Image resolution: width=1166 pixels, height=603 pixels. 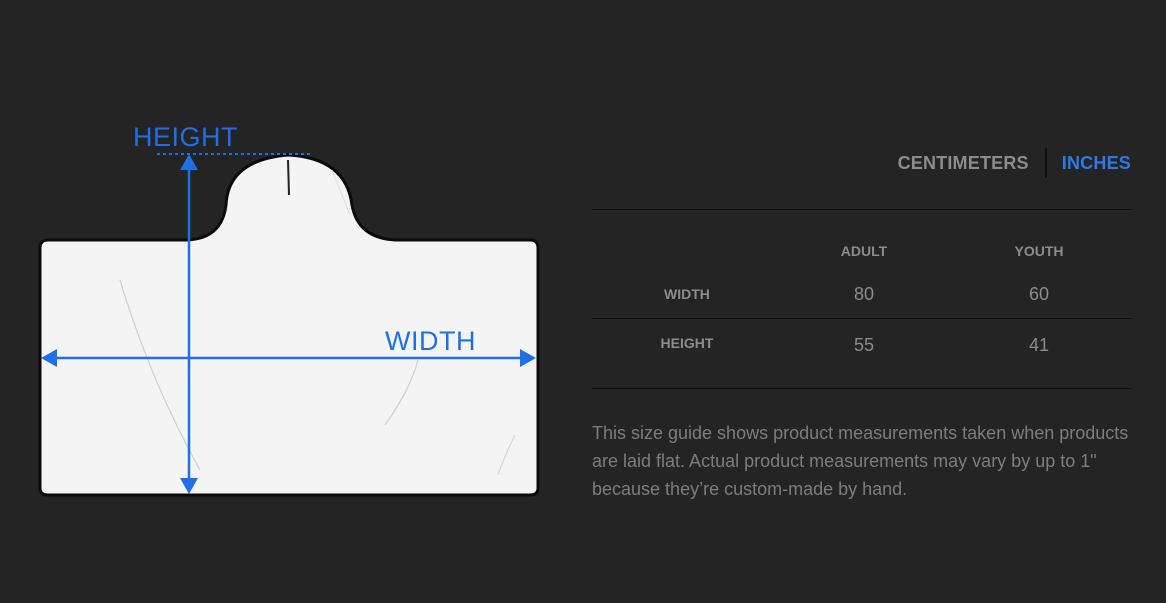 I want to click on size-table: ADULT YOUTH WIDTH 80 60 HEIGHT 55 41, so click(x=862, y=299).